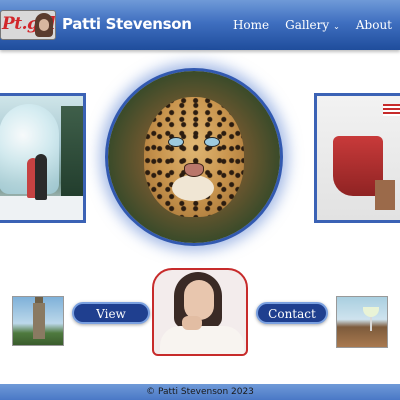  I want to click on site-footer: © Patti Stevenson 2023, so click(200, 392).